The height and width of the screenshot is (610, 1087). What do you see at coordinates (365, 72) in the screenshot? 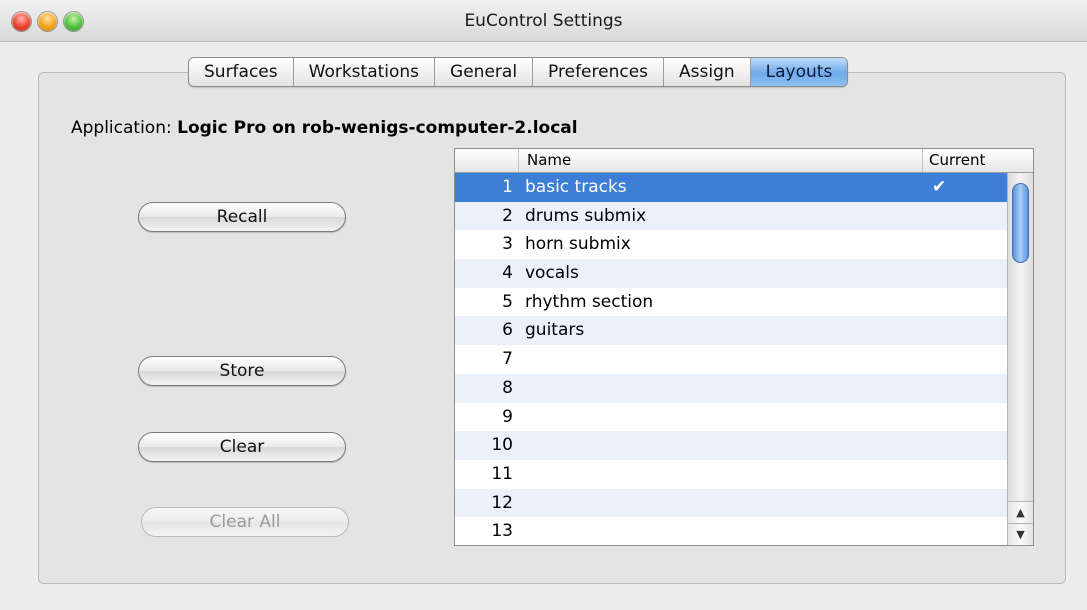
I see `tab-workstations: Workstations` at bounding box center [365, 72].